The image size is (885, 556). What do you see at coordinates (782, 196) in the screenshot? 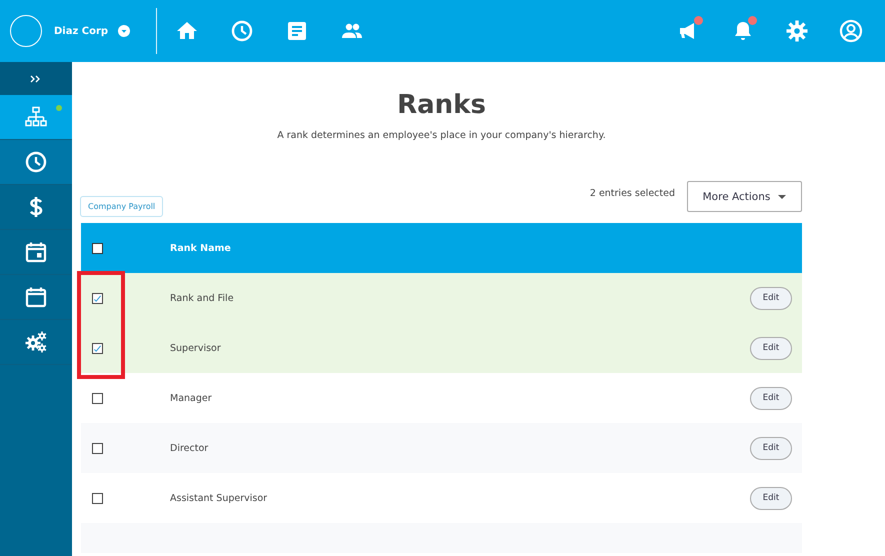
I see `caret-icon` at bounding box center [782, 196].